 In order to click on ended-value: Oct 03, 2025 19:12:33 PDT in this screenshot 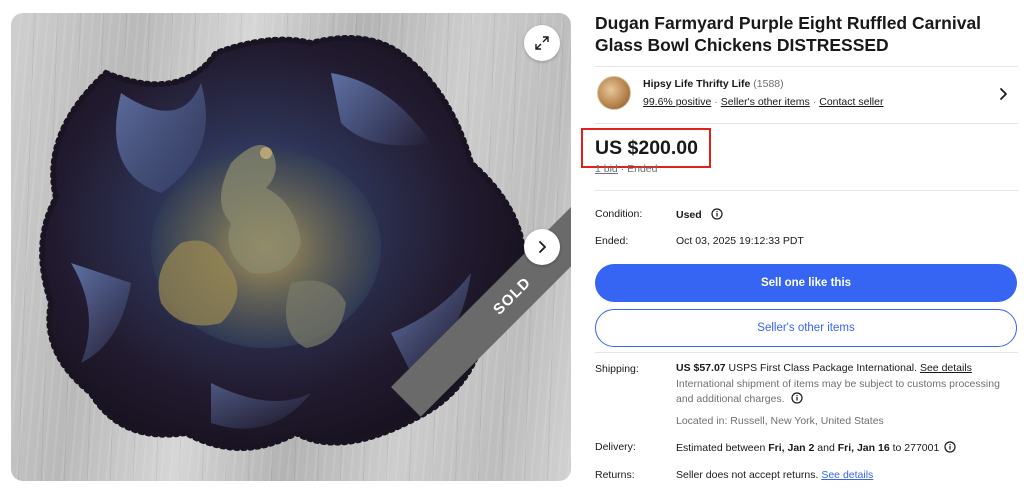, I will do `click(740, 241)`.